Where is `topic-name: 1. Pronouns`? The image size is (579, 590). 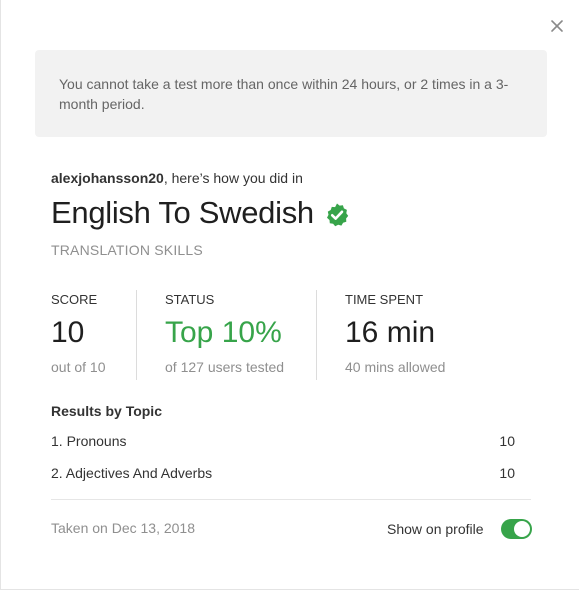 topic-name: 1. Pronouns is located at coordinates (89, 441).